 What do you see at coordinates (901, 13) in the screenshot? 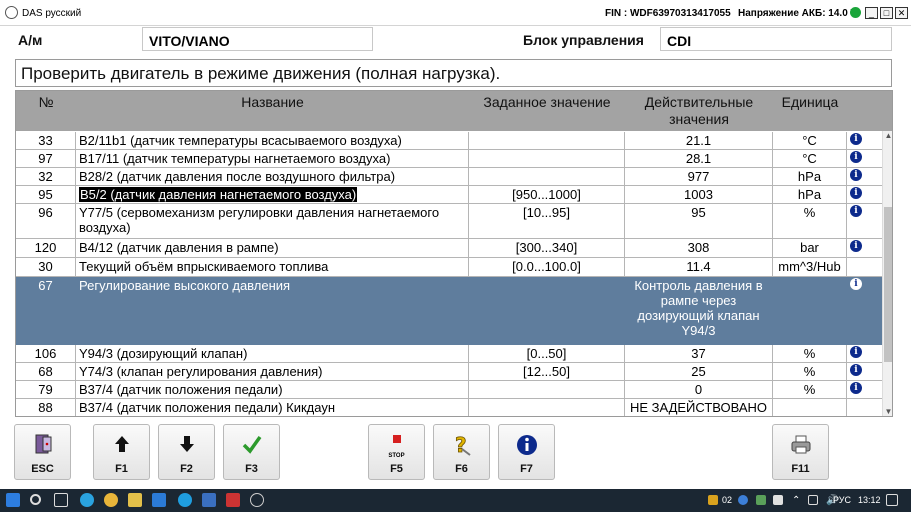
I see `close-button: ✕` at bounding box center [901, 13].